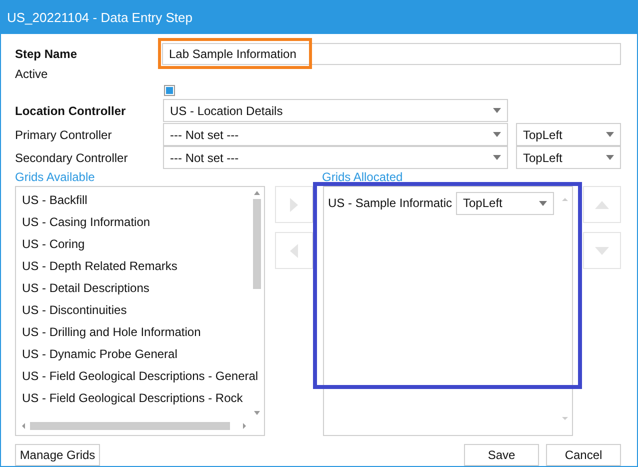 The image size is (638, 467). I want to click on list-item: US - Casing Information, so click(142, 224).